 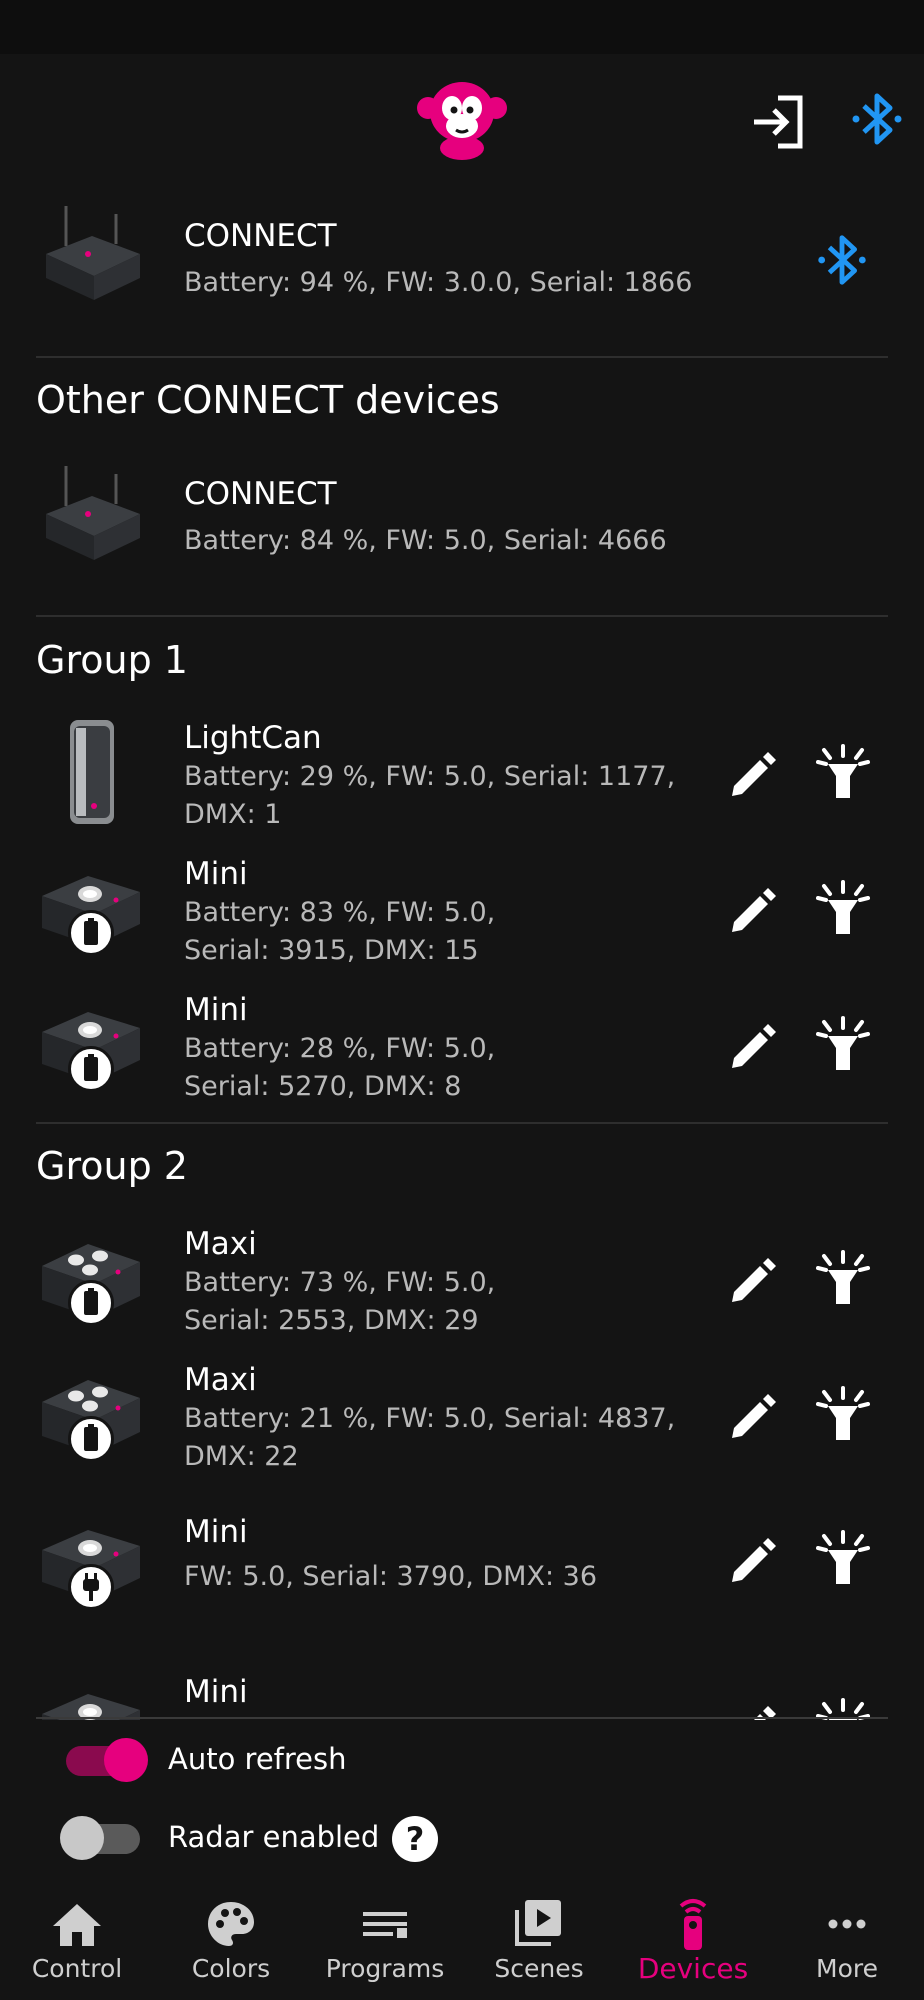 What do you see at coordinates (231, 1924) in the screenshot?
I see `palette-icon` at bounding box center [231, 1924].